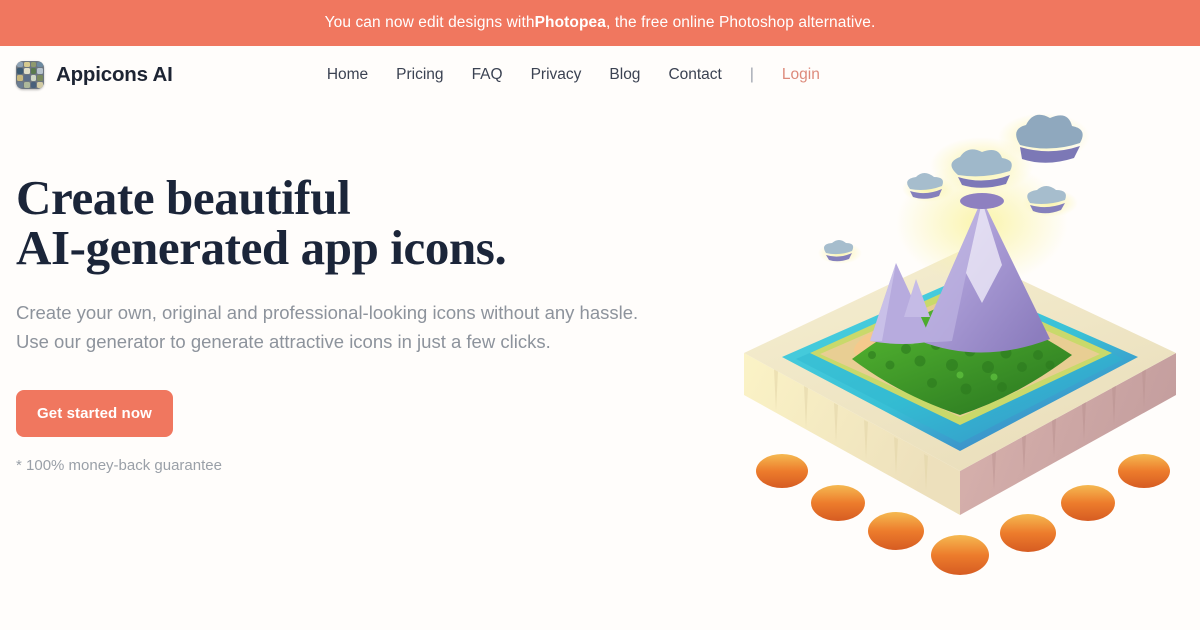 The height and width of the screenshot is (630, 1200). Describe the element at coordinates (419, 75) in the screenshot. I see `nav-item-pricing: Pricing` at that location.